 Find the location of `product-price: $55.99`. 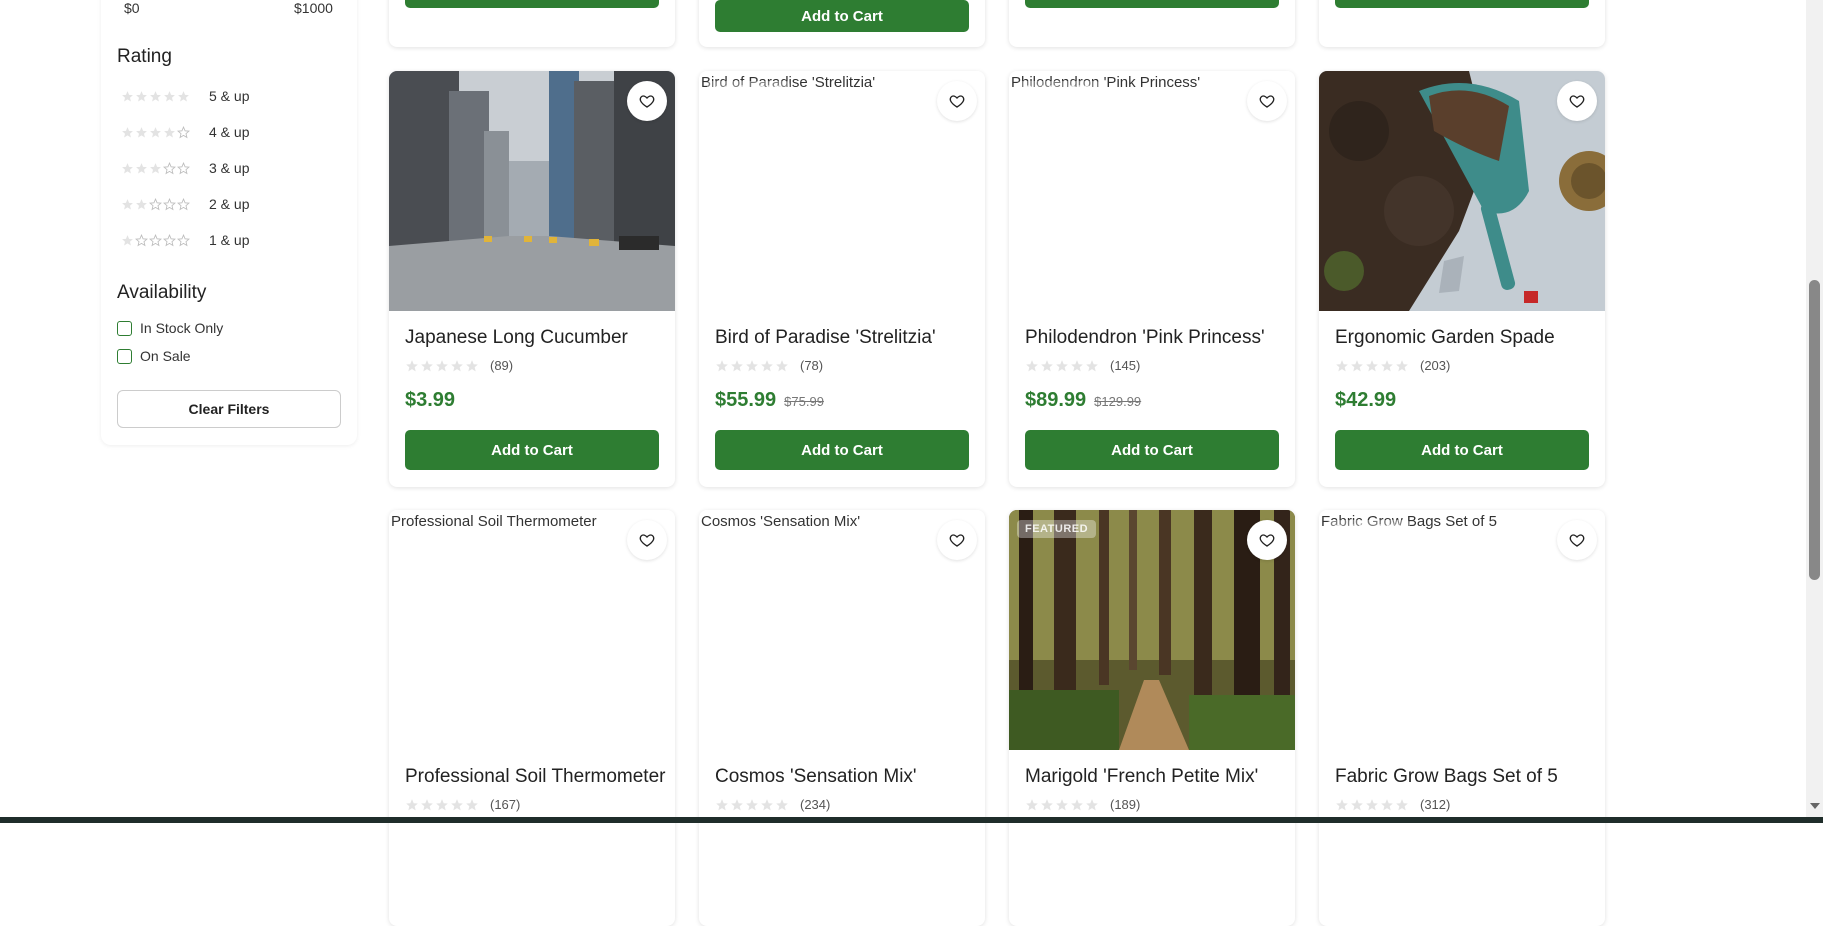

product-price: $55.99 is located at coordinates (746, 400).